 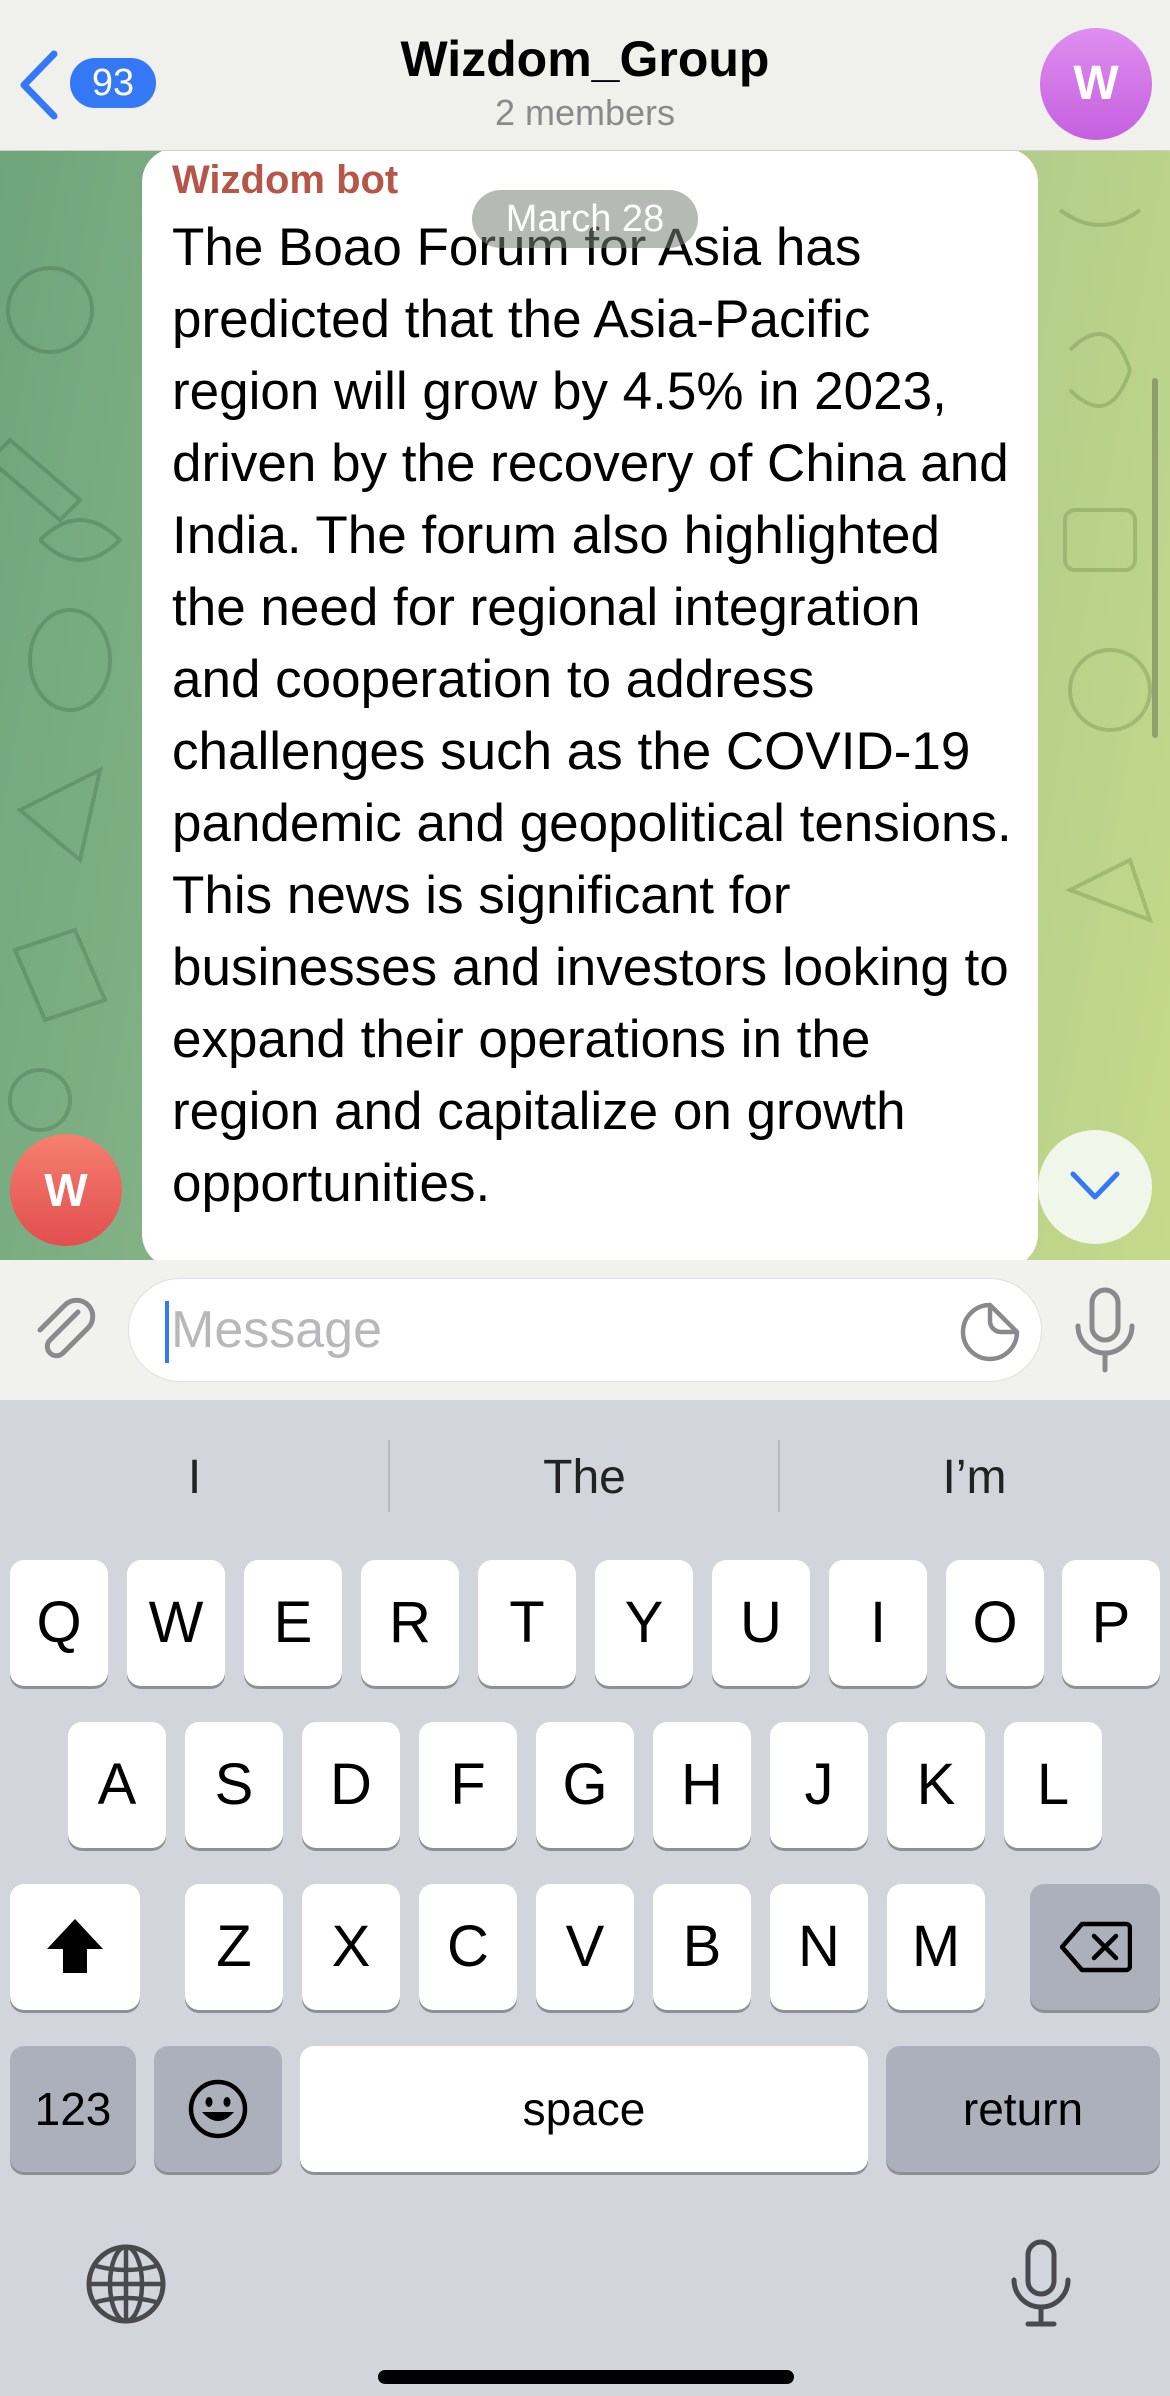 What do you see at coordinates (1096, 84) in the screenshot?
I see `group-avatar: W` at bounding box center [1096, 84].